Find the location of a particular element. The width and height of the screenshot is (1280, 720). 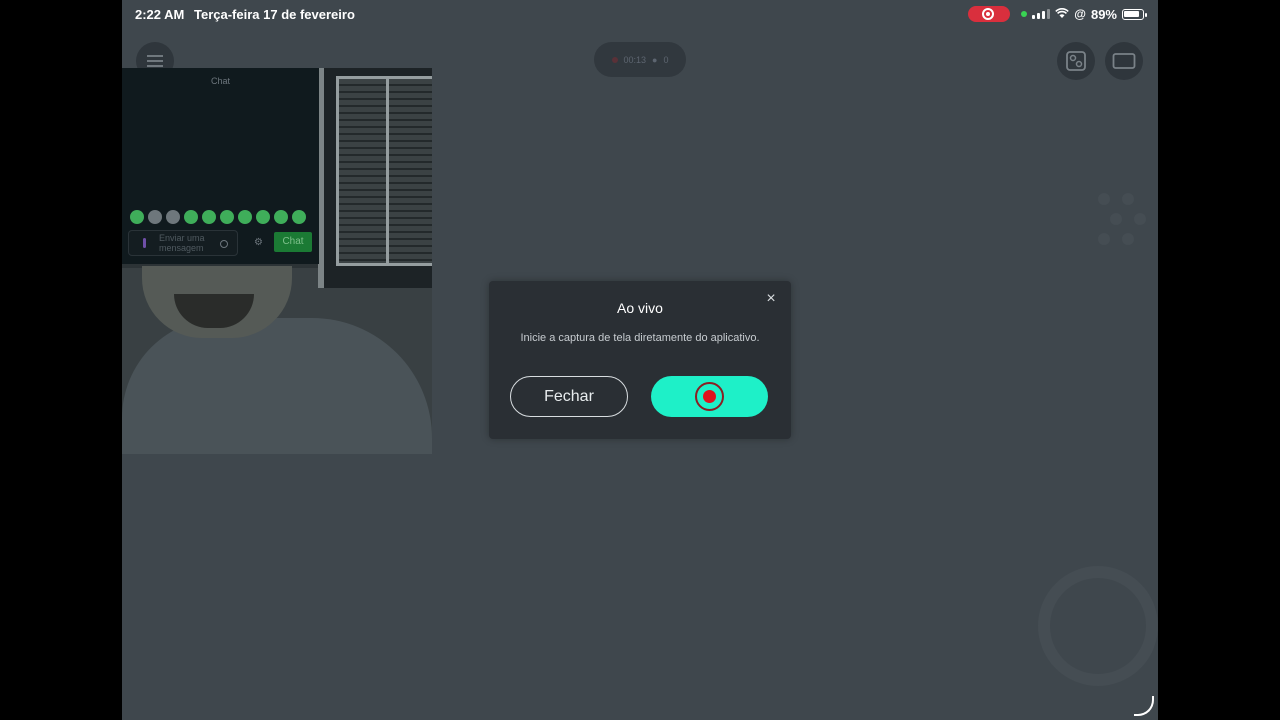

status-time: 2:22 AM is located at coordinates (160, 14).